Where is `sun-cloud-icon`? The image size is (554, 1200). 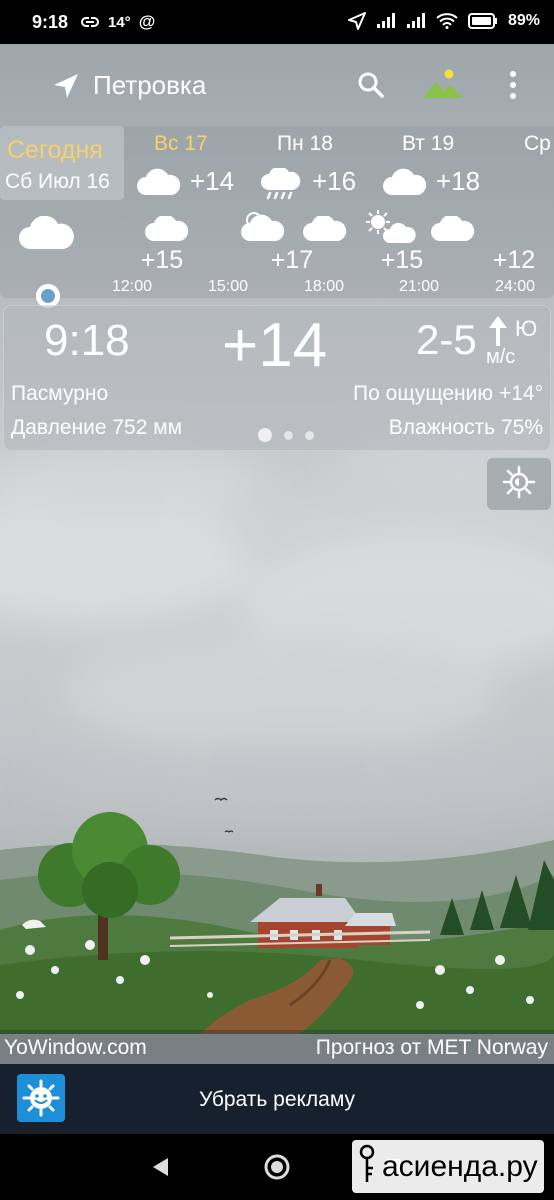 sun-cloud-icon is located at coordinates (390, 228).